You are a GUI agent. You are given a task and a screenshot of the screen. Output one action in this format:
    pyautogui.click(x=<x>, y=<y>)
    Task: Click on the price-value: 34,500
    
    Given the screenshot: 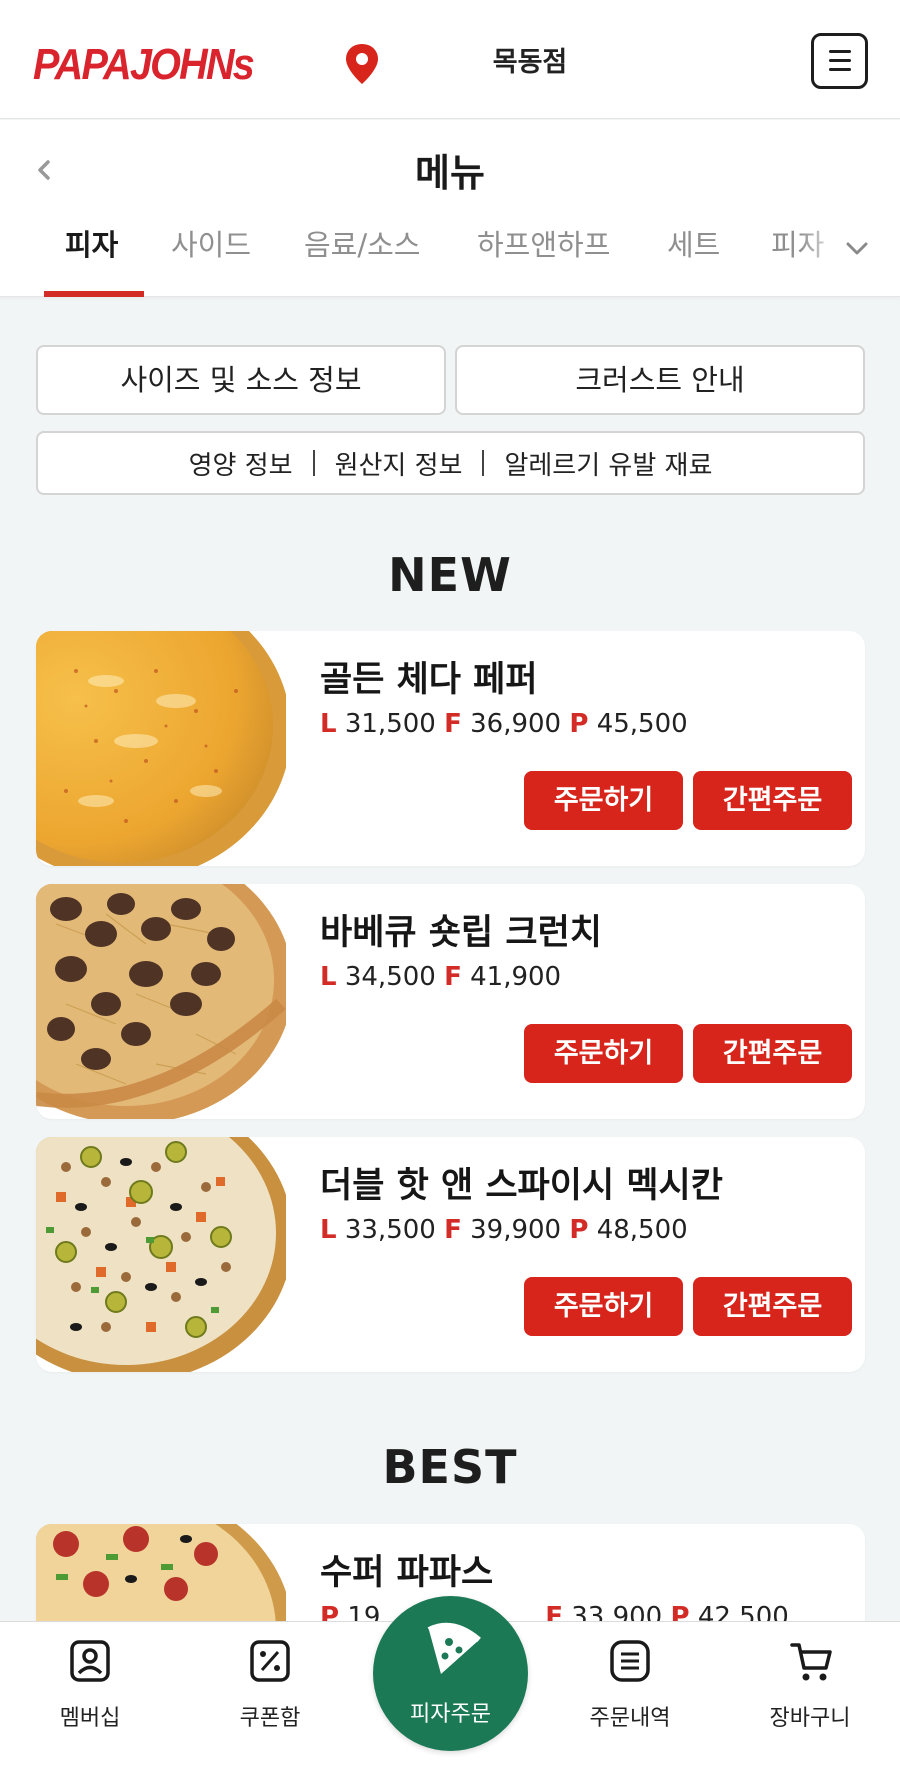 What is the action you would take?
    pyautogui.click(x=390, y=977)
    